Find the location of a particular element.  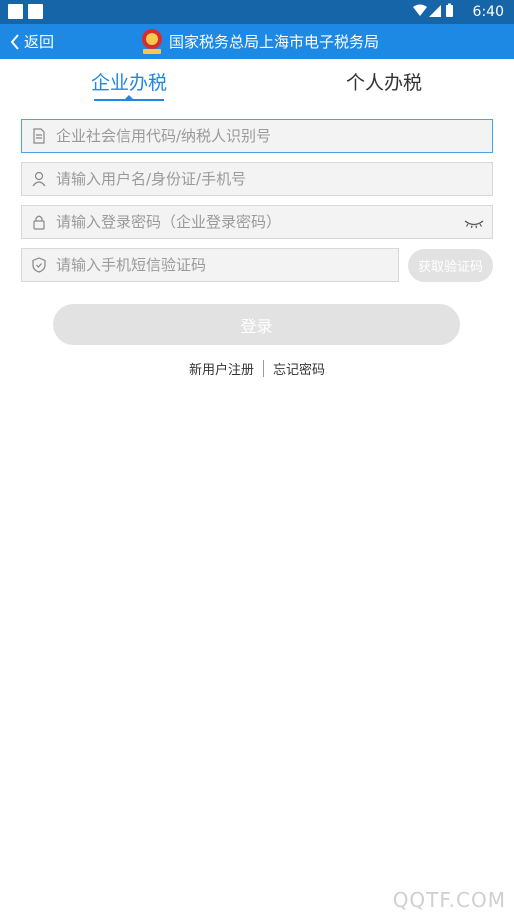

back-label: 返回 is located at coordinates (39, 42).